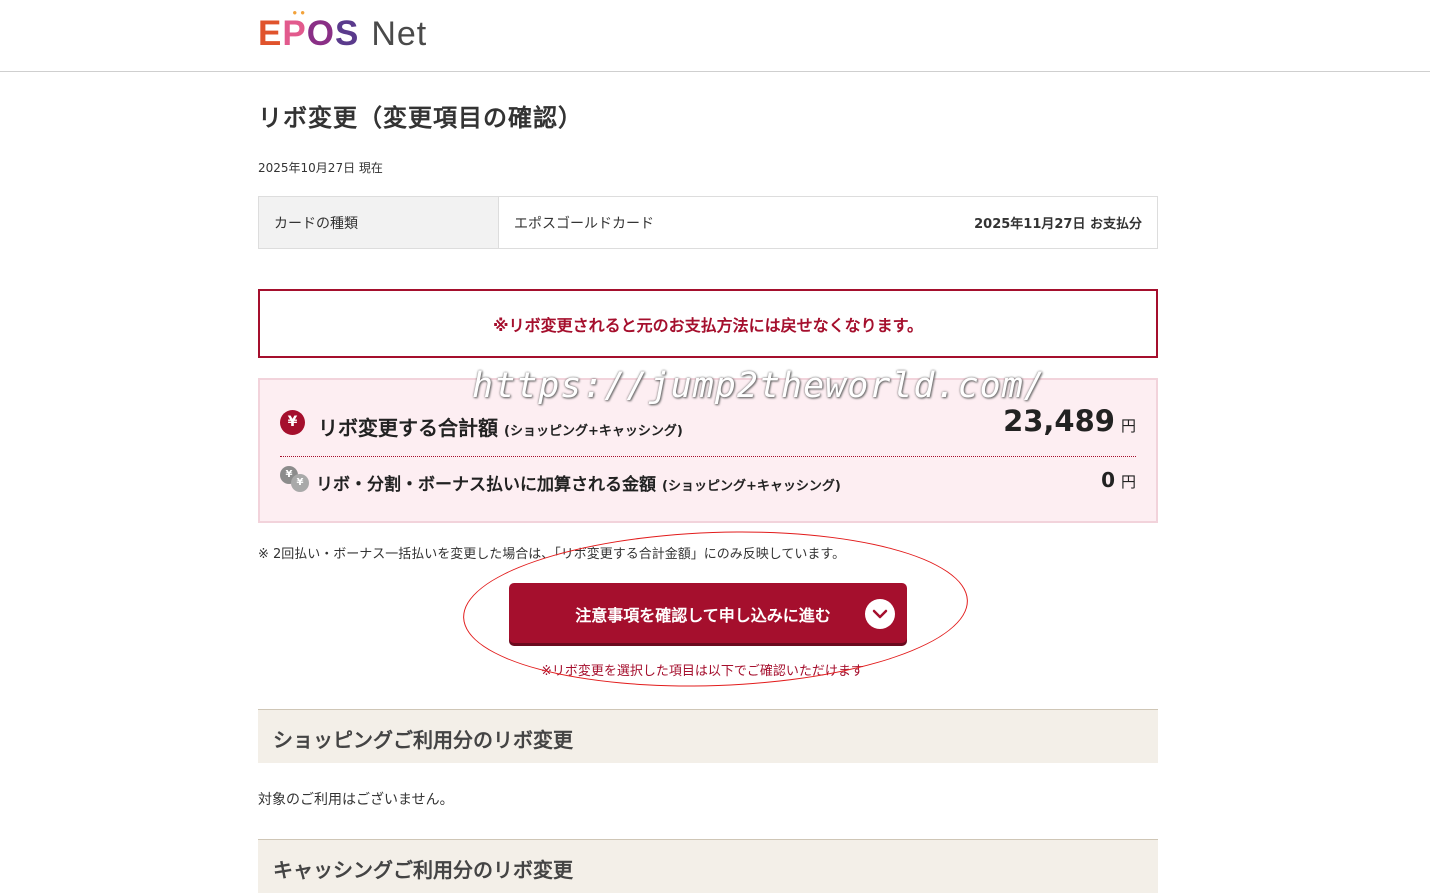  I want to click on shopping-section-title: ショッピングご利用分のリボ変更, so click(423, 740).